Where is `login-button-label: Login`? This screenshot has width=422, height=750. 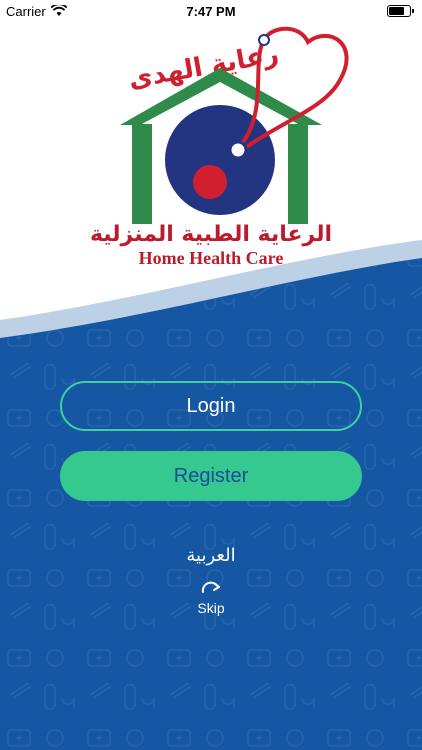 login-button-label: Login is located at coordinates (211, 405).